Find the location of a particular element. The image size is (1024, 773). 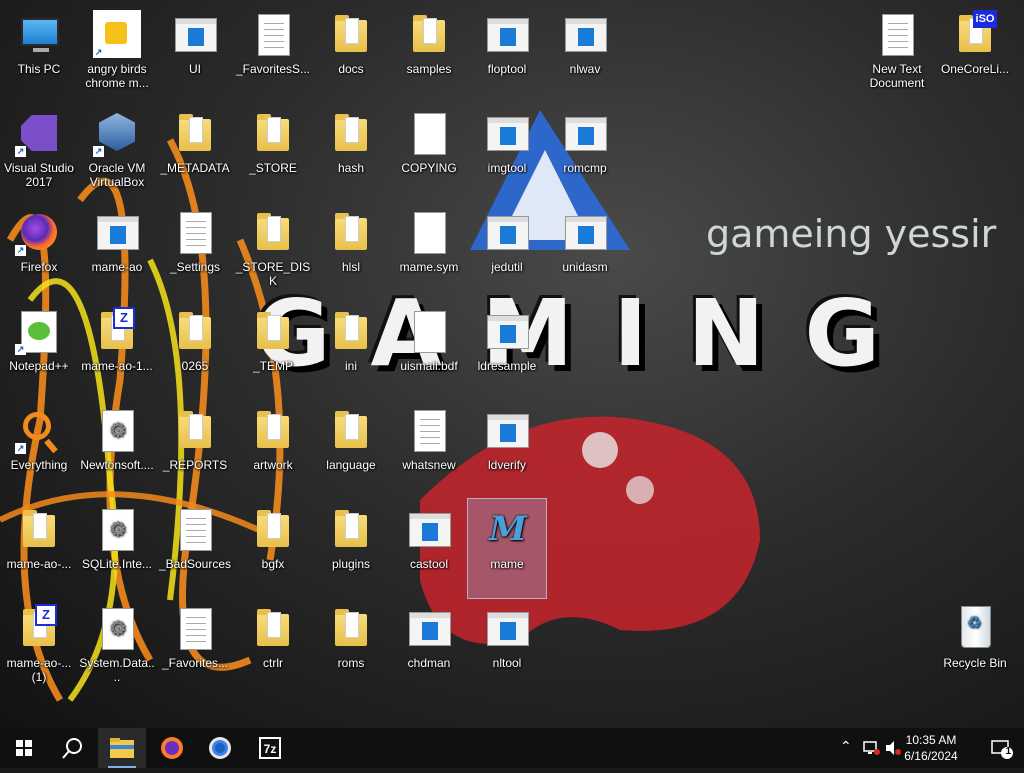

desktop-icon-label: roms is located at coordinates (351, 663).